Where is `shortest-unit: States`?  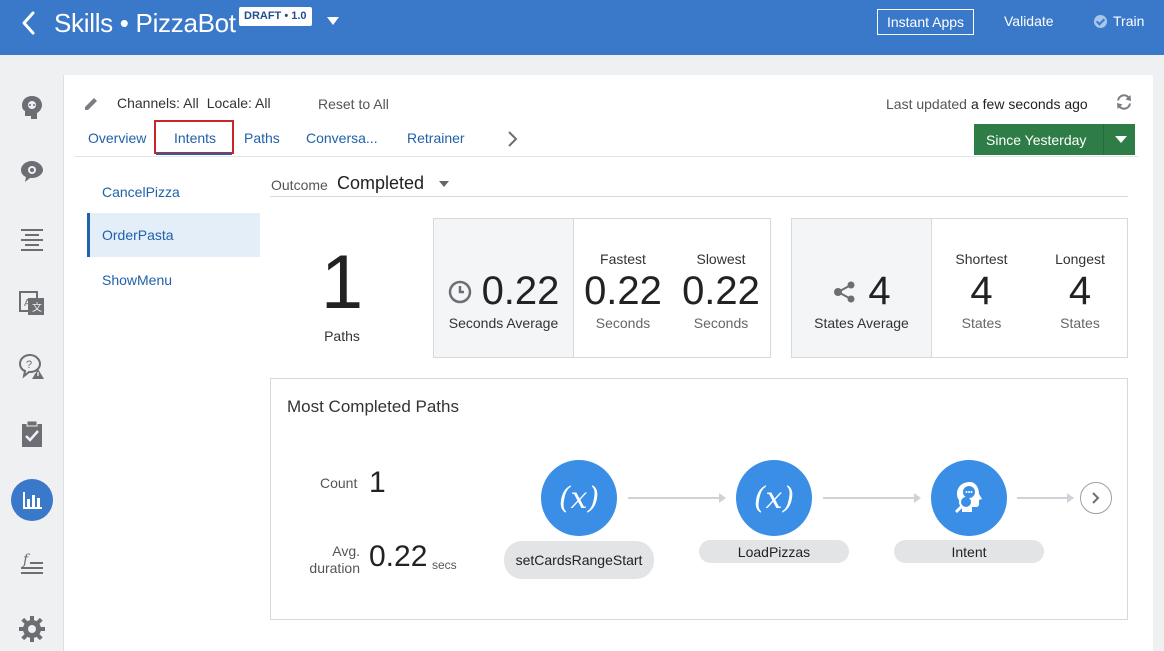 shortest-unit: States is located at coordinates (981, 323).